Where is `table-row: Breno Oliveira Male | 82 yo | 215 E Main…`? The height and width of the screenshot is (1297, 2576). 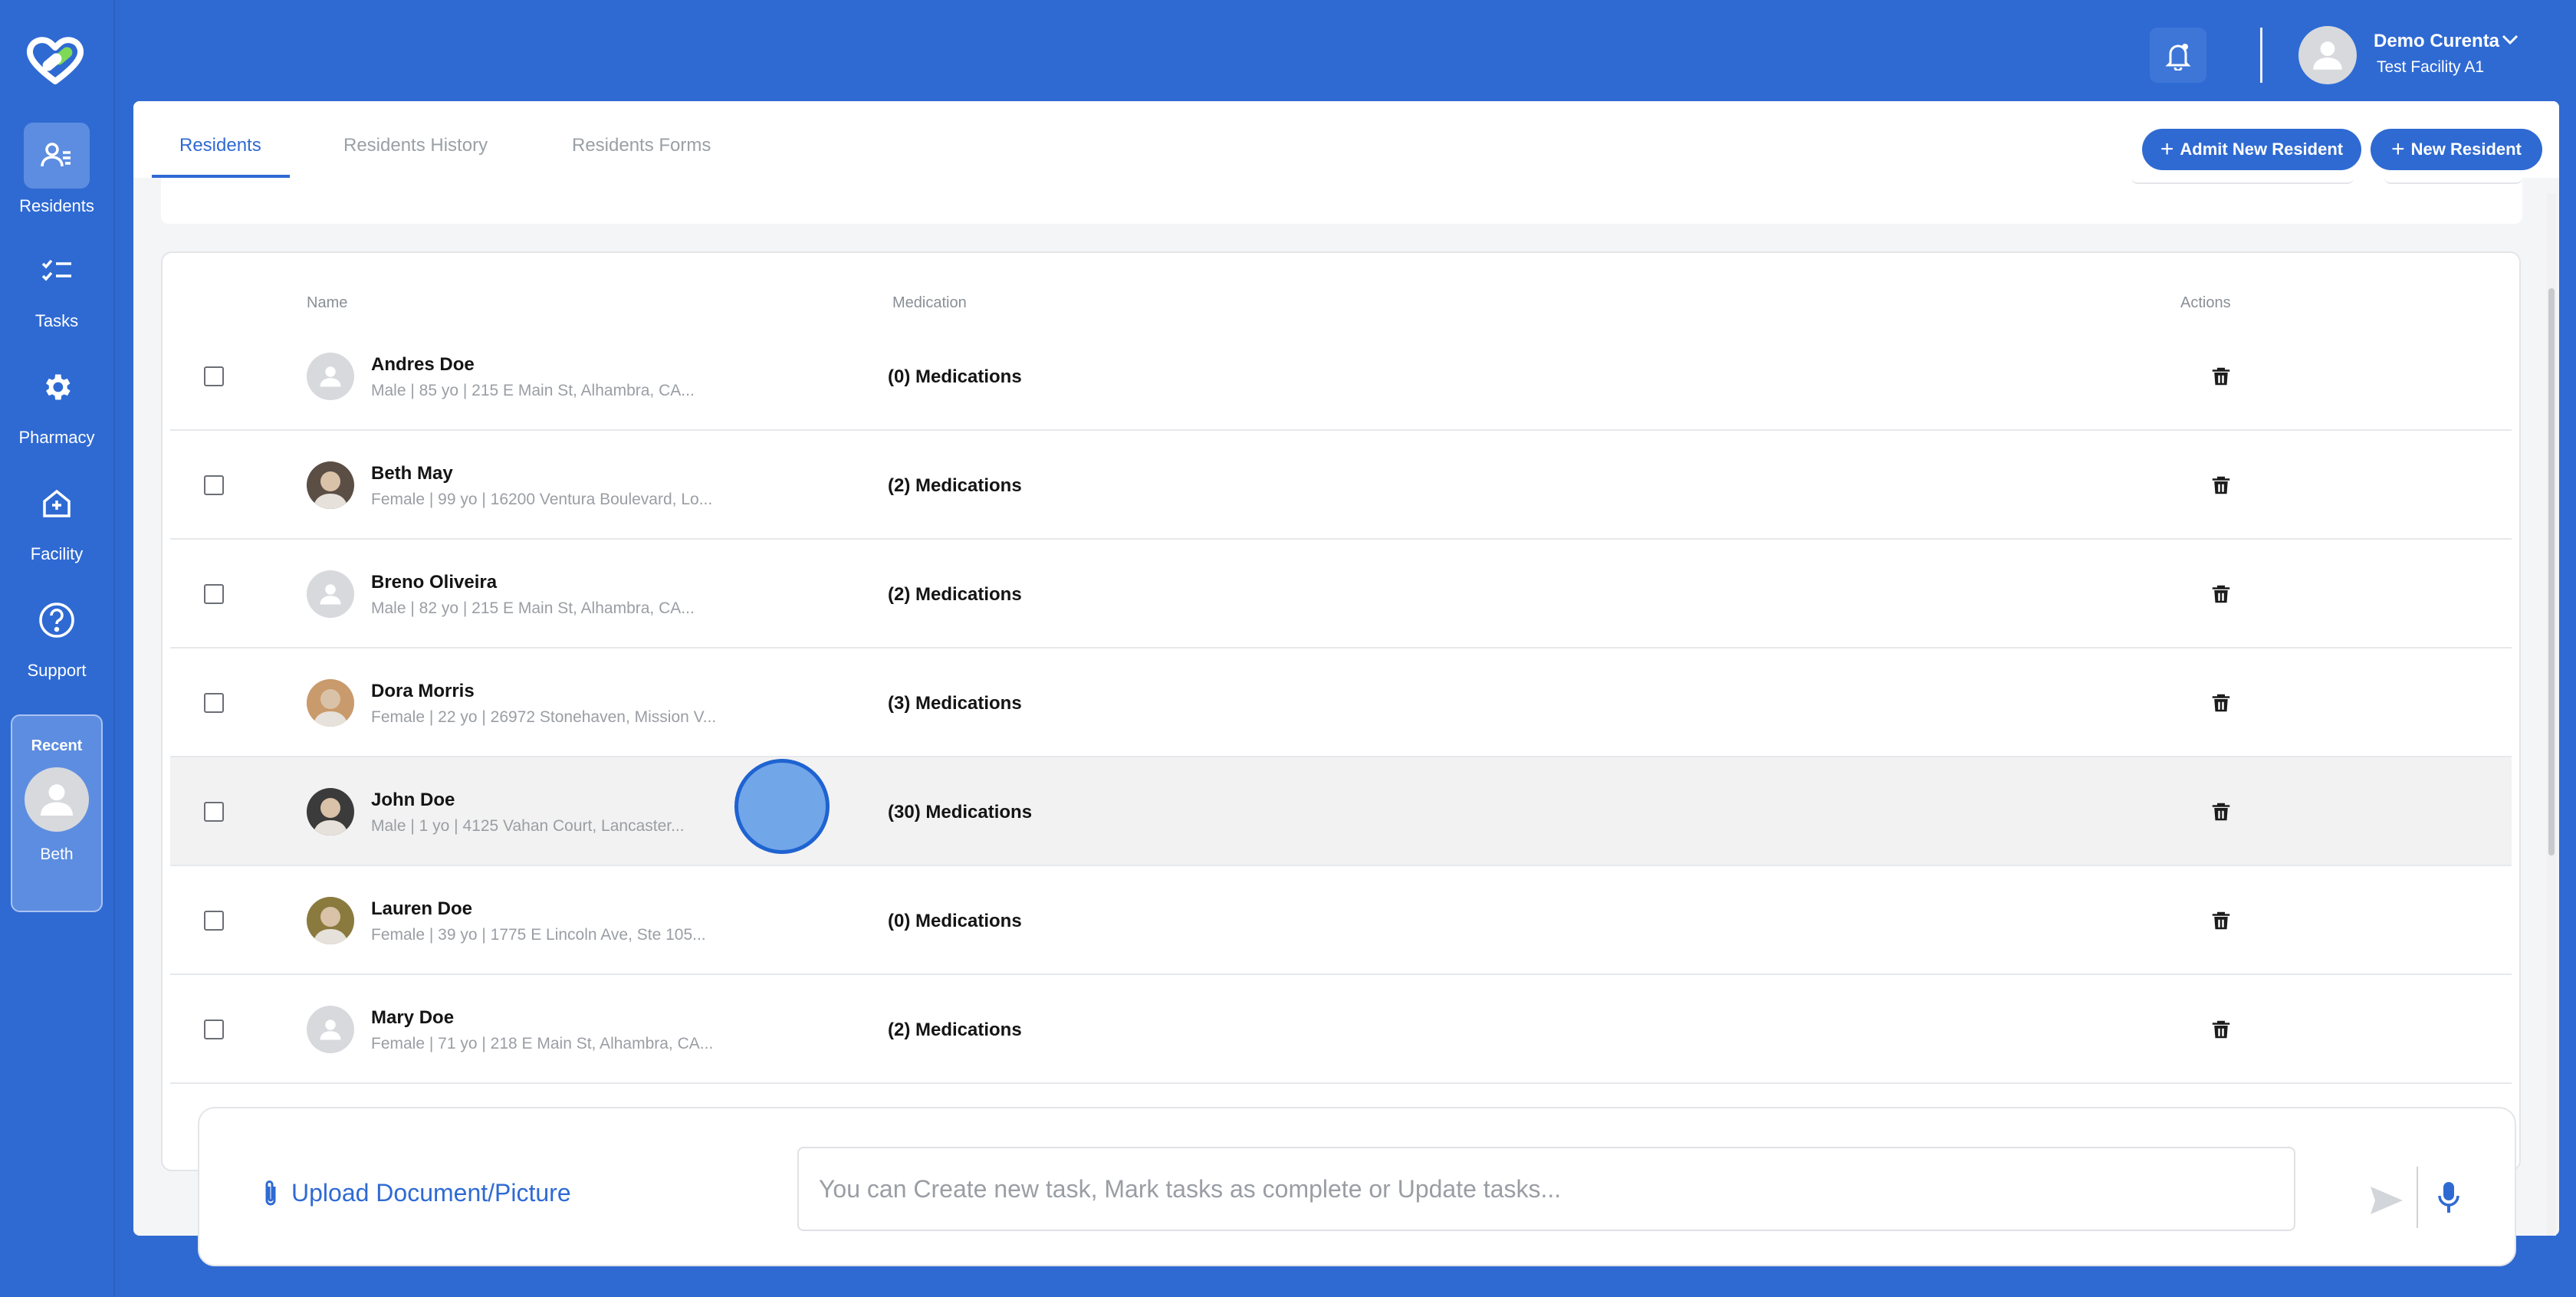 table-row: Breno Oliveira Male | 82 yo | 215 E Main… is located at coordinates (1341, 594).